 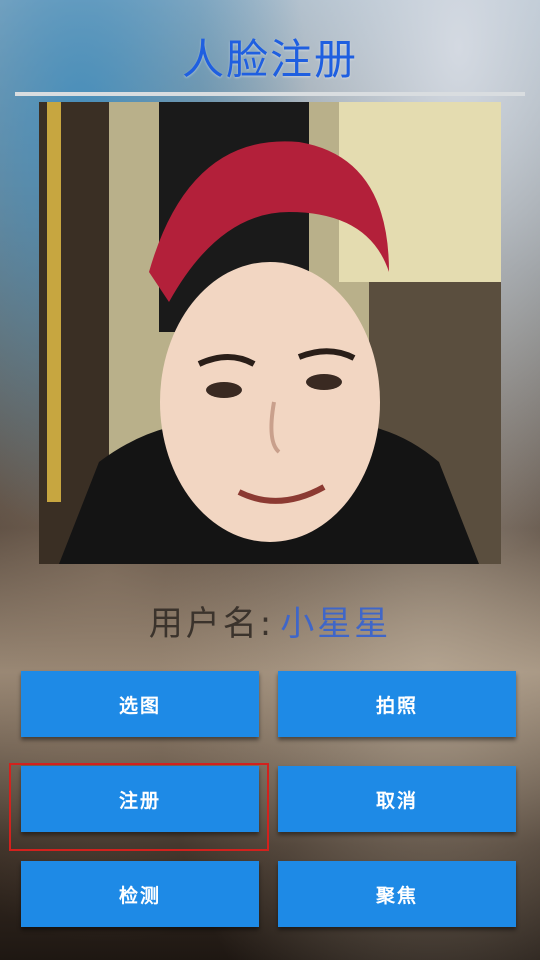 What do you see at coordinates (140, 894) in the screenshot?
I see `detect-button: 检测` at bounding box center [140, 894].